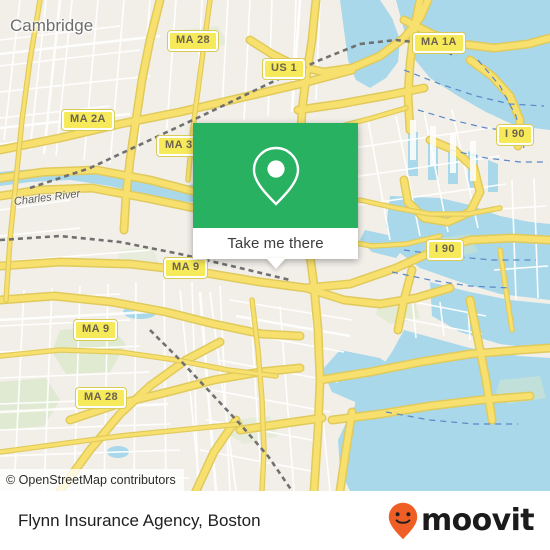  Describe the element at coordinates (284, 69) in the screenshot. I see `route-shield: US 1` at that location.